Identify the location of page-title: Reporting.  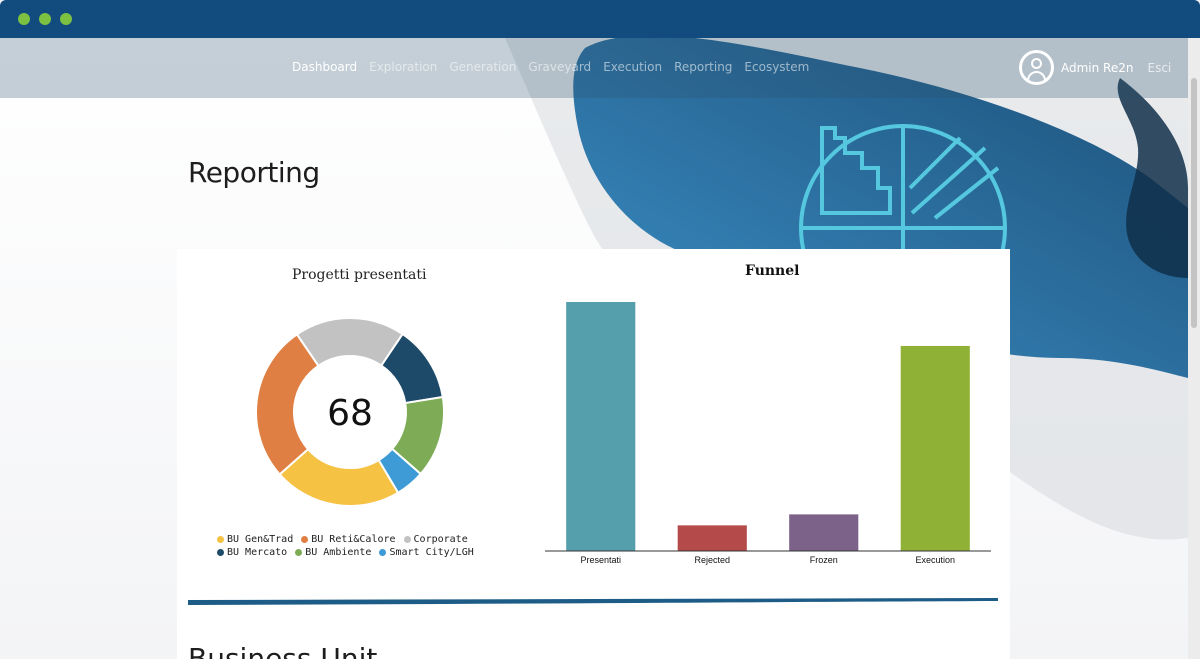
(254, 172).